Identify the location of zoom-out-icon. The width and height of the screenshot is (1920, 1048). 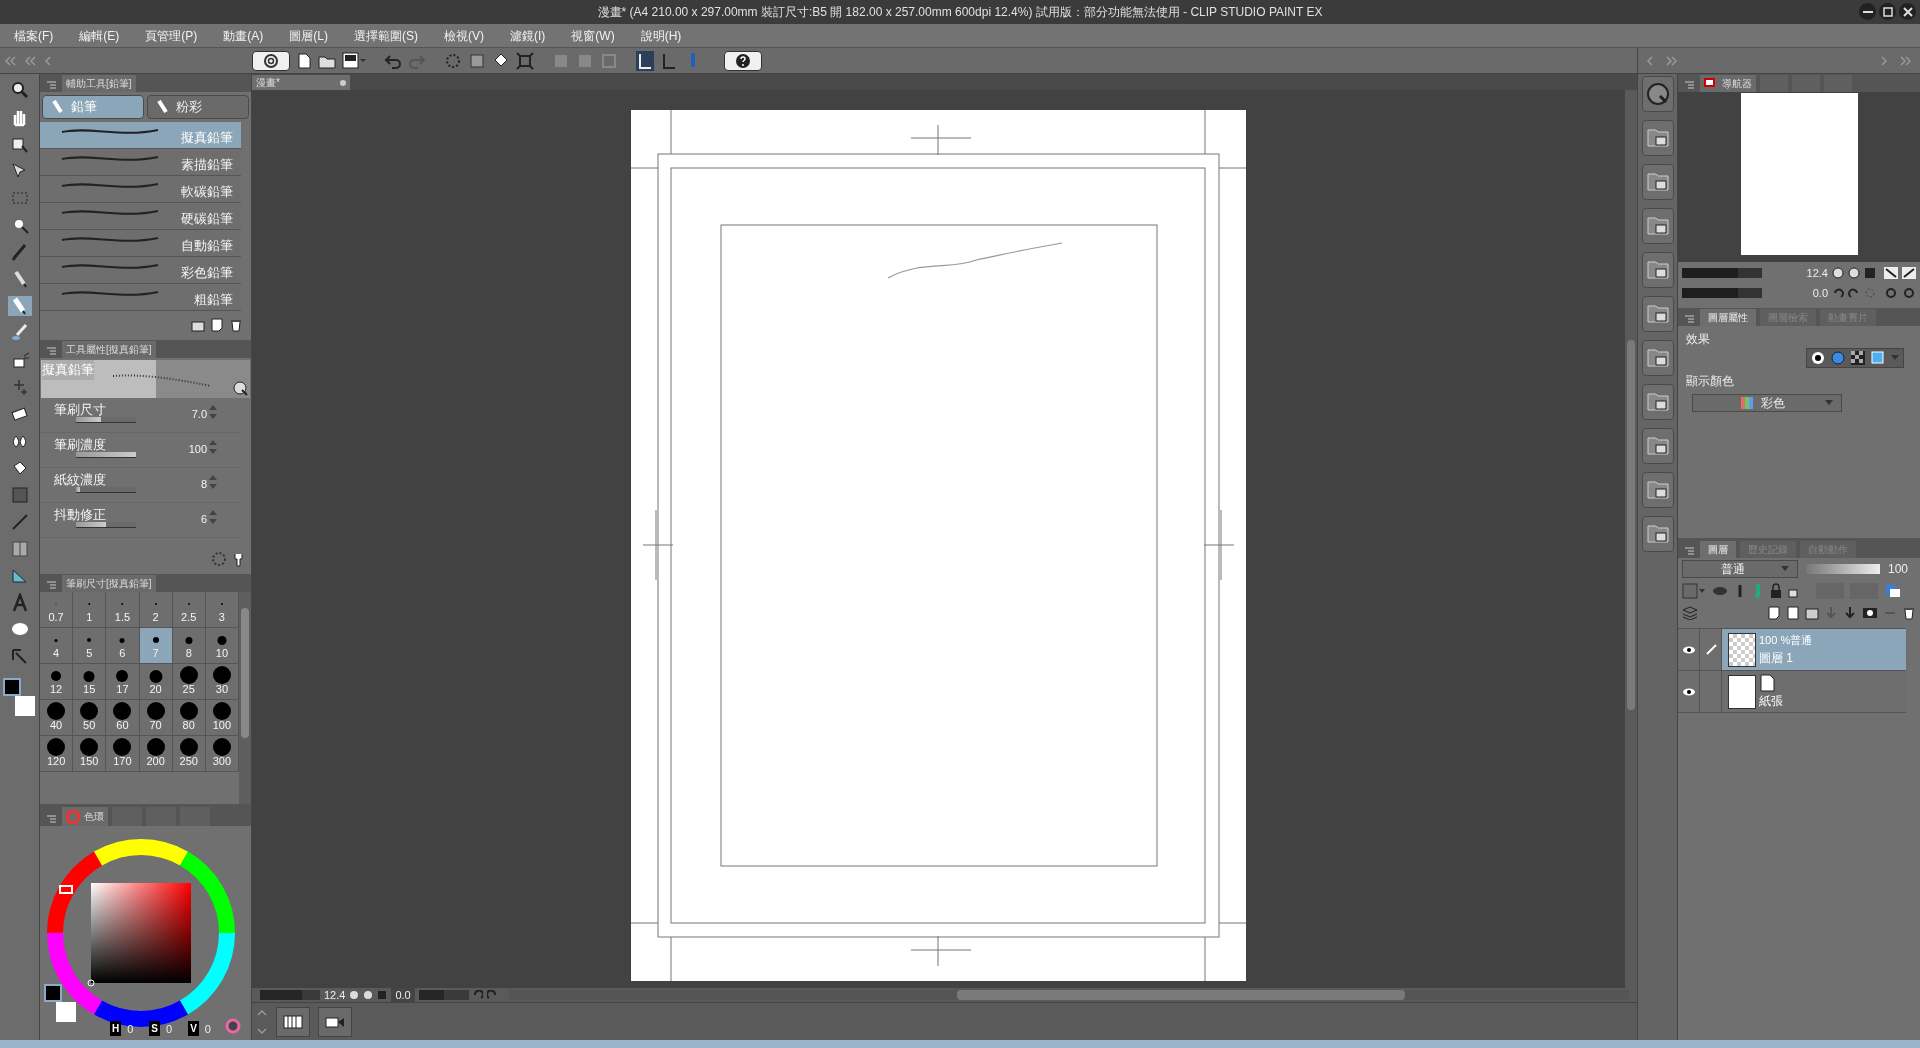
(354, 995).